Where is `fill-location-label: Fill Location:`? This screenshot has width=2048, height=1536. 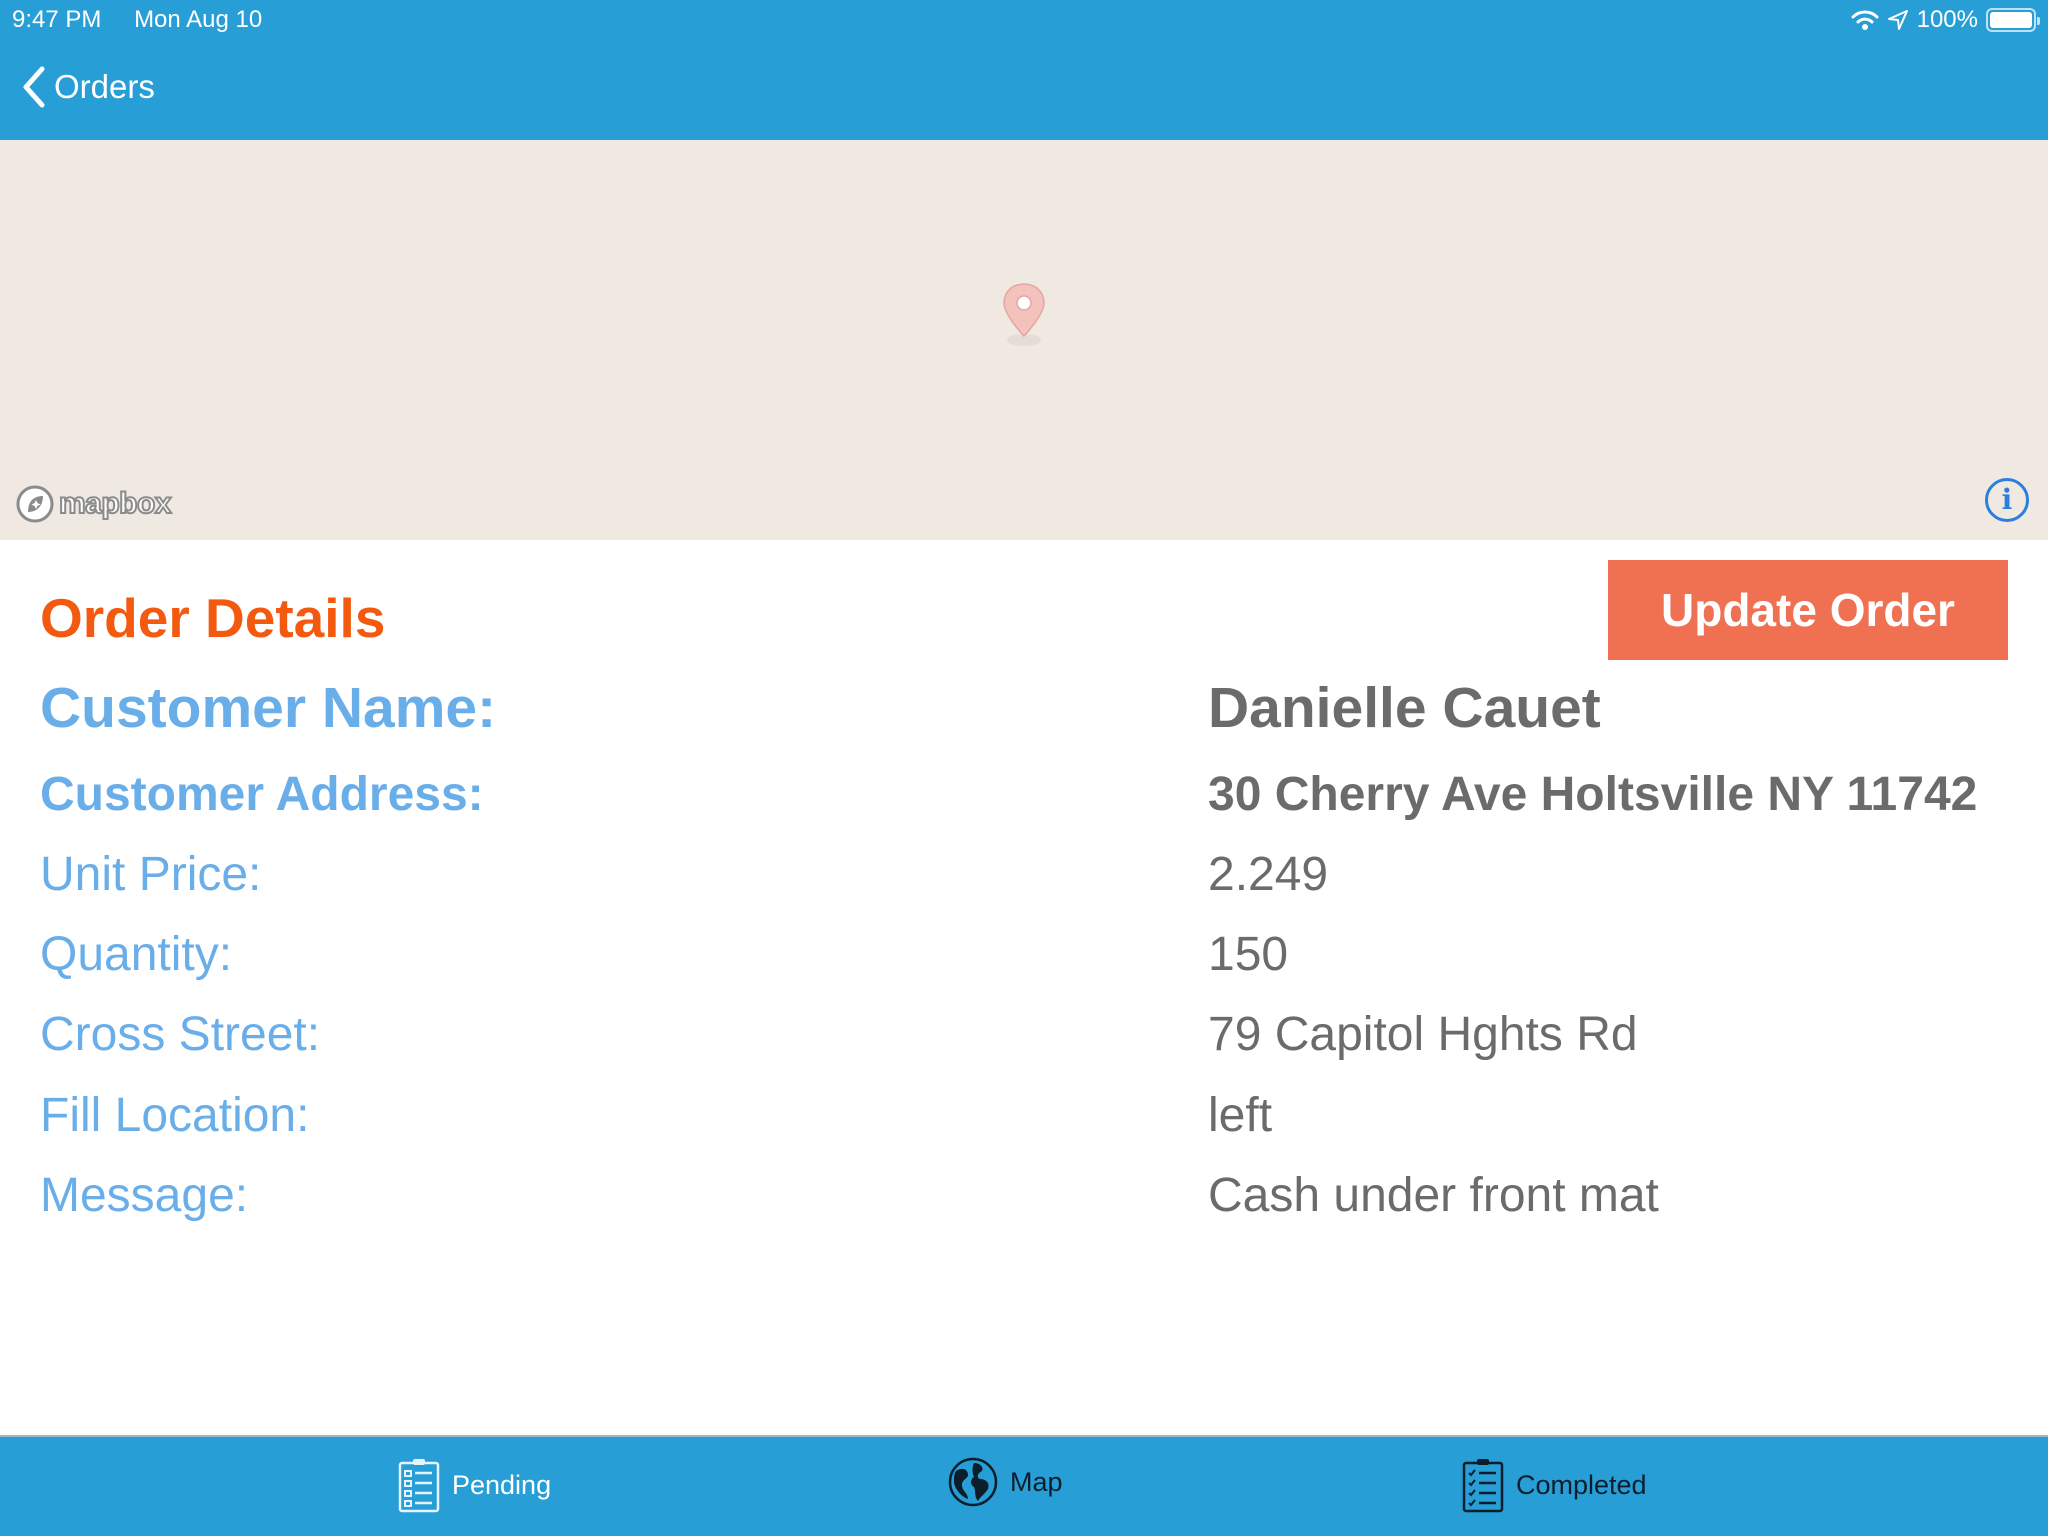 fill-location-label: Fill Location: is located at coordinates (175, 1115).